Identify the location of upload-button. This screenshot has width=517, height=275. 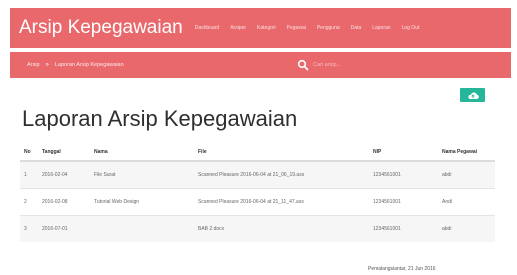
(472, 95).